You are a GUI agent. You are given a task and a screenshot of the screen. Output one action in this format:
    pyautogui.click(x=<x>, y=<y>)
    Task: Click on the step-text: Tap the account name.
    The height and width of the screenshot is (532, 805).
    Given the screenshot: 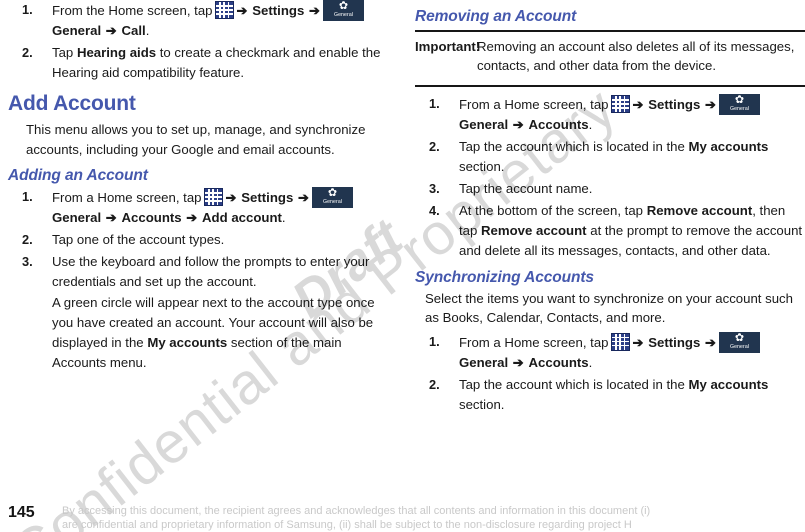 What is the action you would take?
    pyautogui.click(x=526, y=188)
    